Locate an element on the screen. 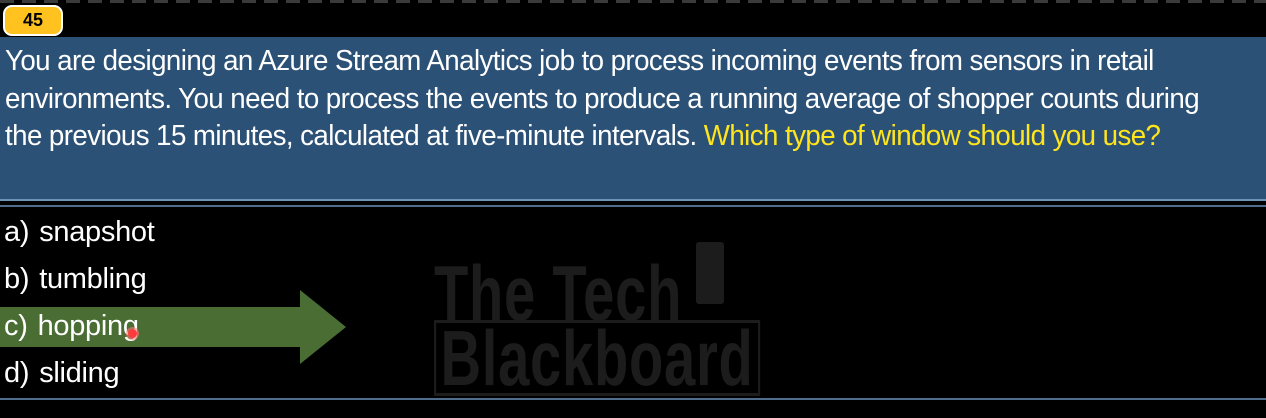 The image size is (1266, 418). options-bottom-divider is located at coordinates (633, 399).